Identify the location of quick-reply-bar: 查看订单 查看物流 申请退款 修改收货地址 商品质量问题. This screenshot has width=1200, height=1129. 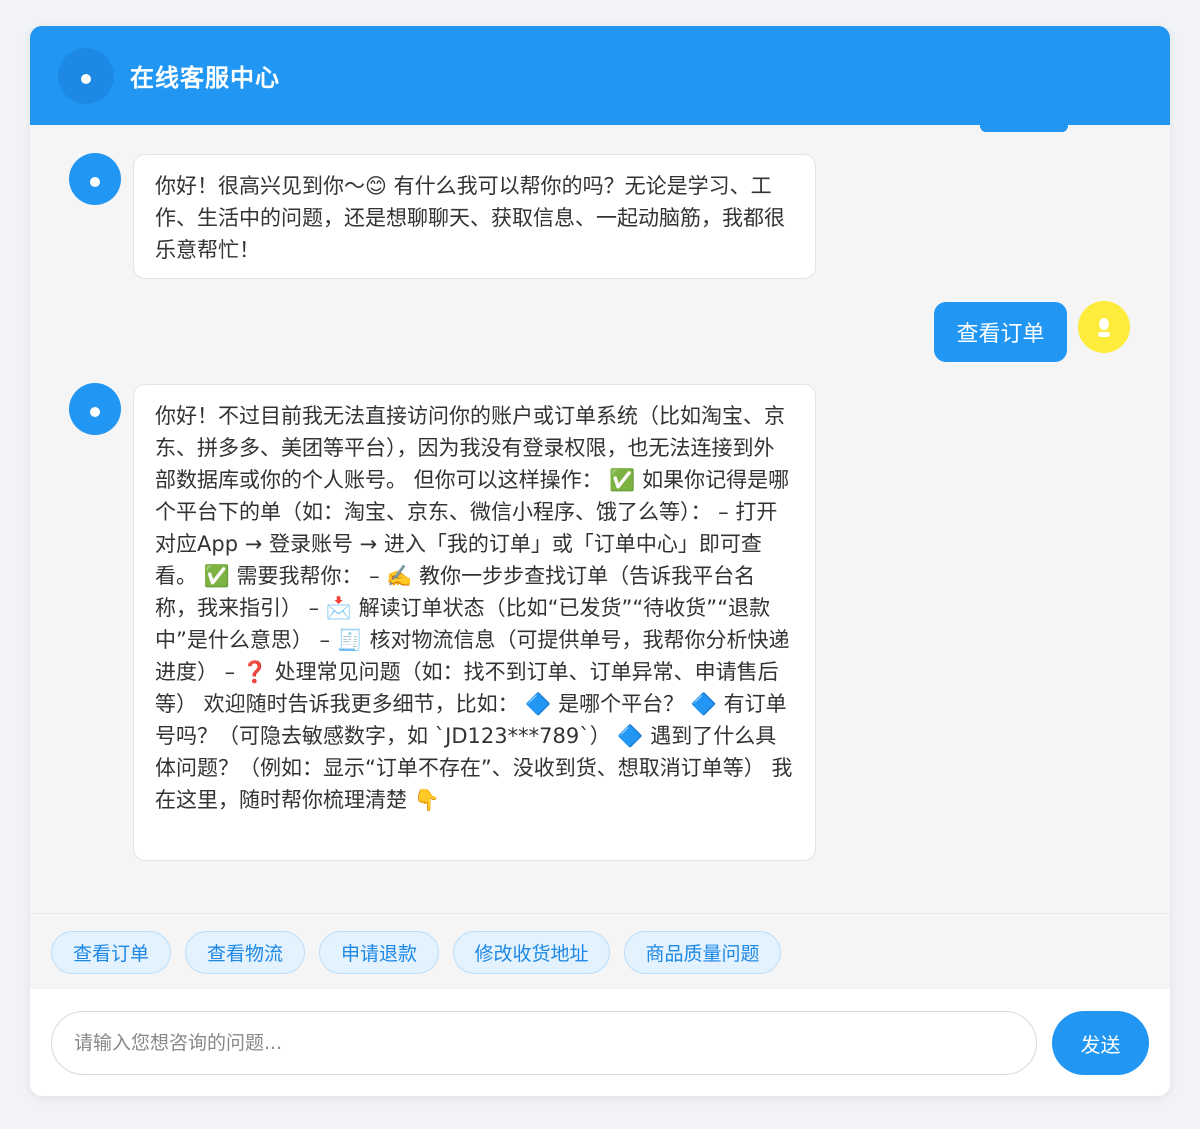
(600, 951).